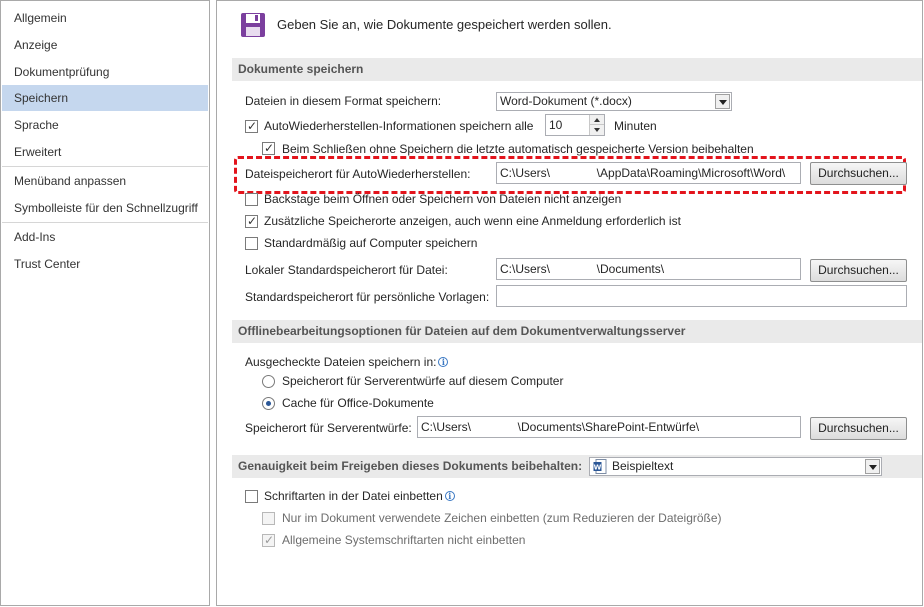 This screenshot has height=607, width=924. What do you see at coordinates (635, 126) in the screenshot?
I see `minutes-label: Minuten` at bounding box center [635, 126].